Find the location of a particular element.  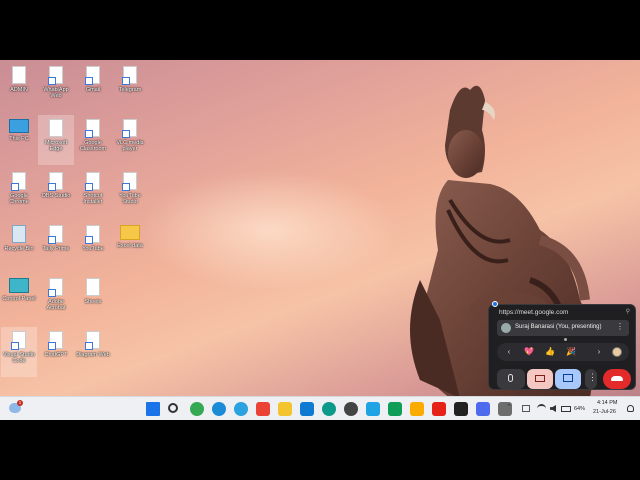

youtube-icon is located at coordinates (439, 409).